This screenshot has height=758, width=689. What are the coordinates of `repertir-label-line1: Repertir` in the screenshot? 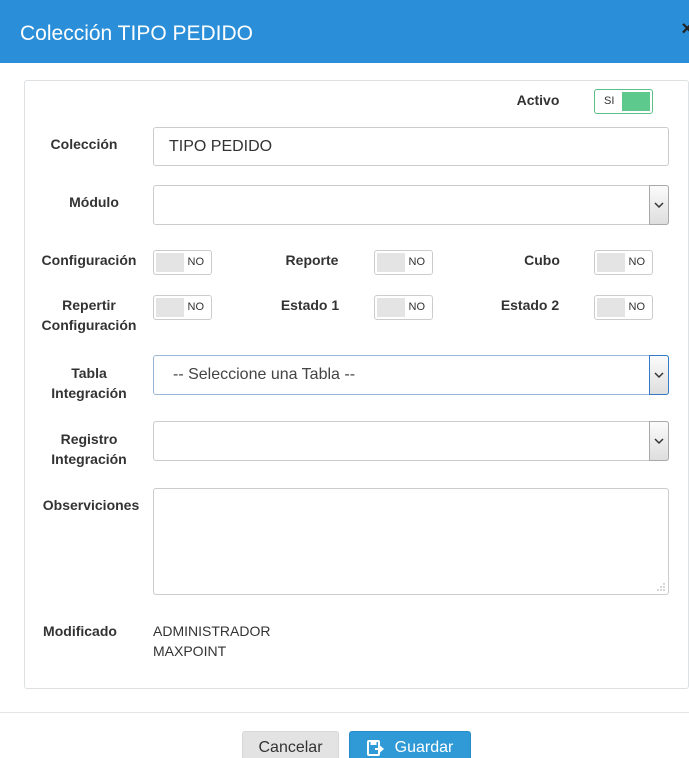 It's located at (89, 305).